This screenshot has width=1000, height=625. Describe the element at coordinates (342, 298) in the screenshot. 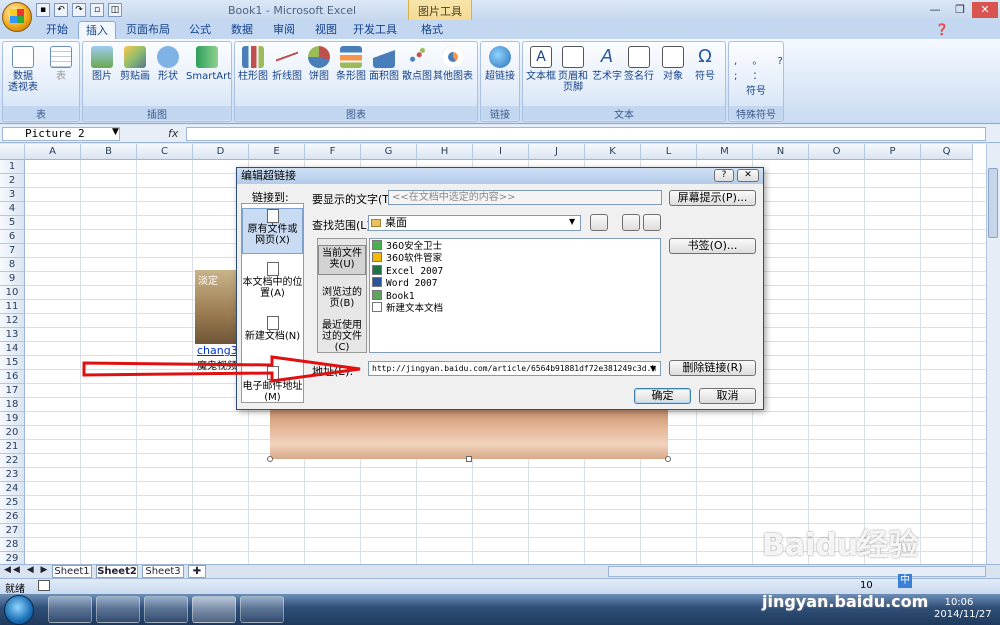

I see `browsed-pages-tab: 浏览过的页(B)` at that location.